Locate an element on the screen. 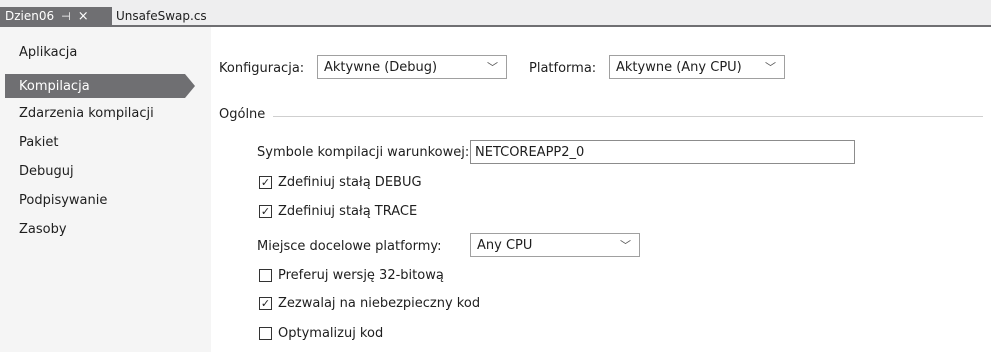 This screenshot has height=352, width=991. sidebar-item-podpisywanie: Podpisywanie is located at coordinates (63, 200).